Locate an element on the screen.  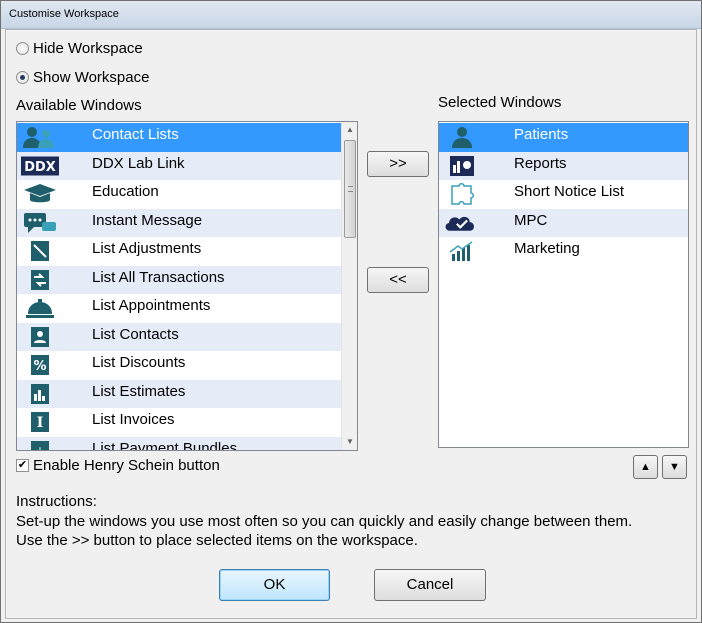
selected-window-list-item: Marketing is located at coordinates (563, 251).